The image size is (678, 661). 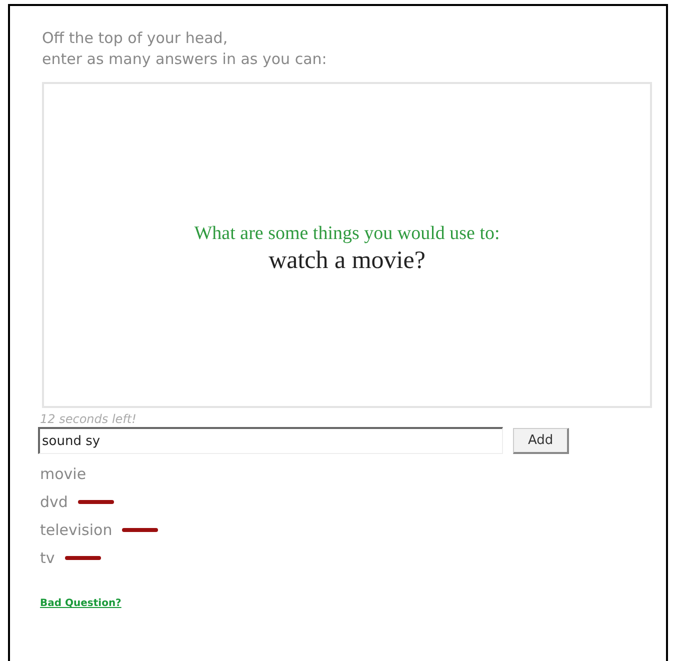 I want to click on answer-field: sound sy, so click(x=270, y=440).